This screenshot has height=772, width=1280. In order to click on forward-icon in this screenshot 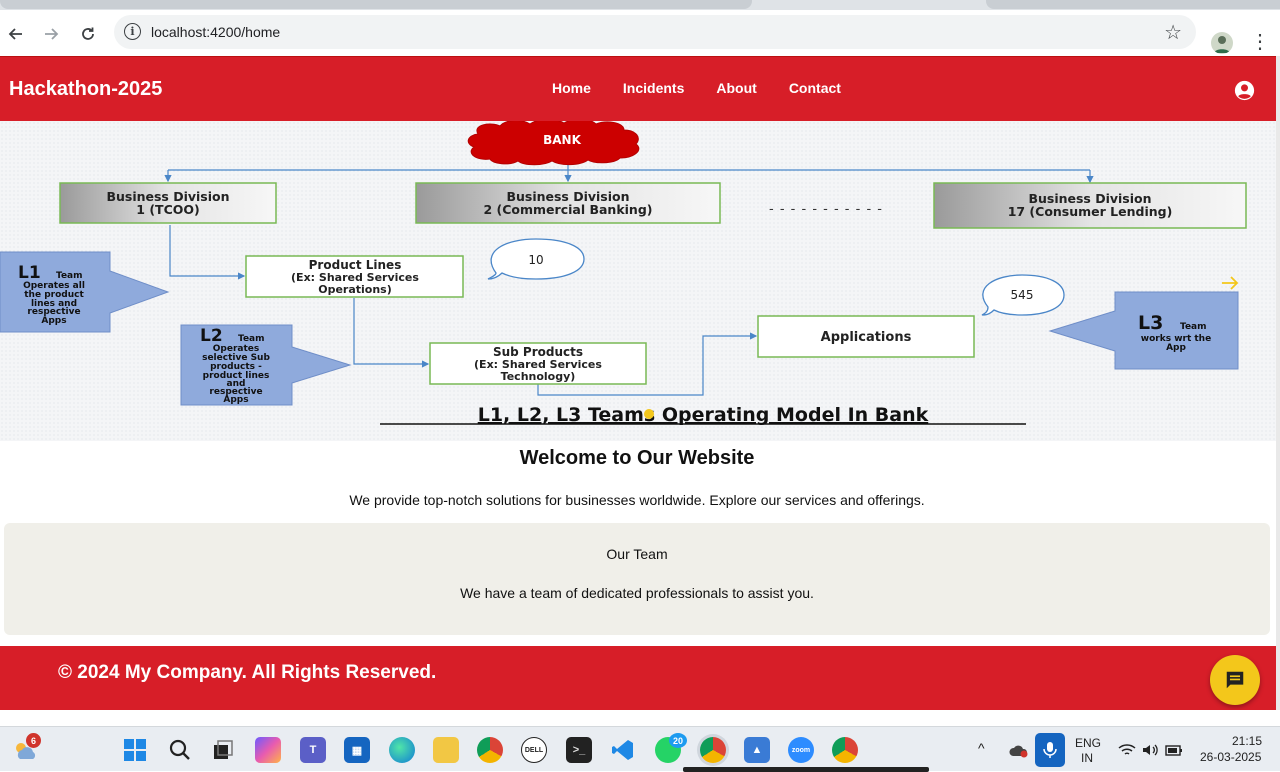, I will do `click(51, 34)`.